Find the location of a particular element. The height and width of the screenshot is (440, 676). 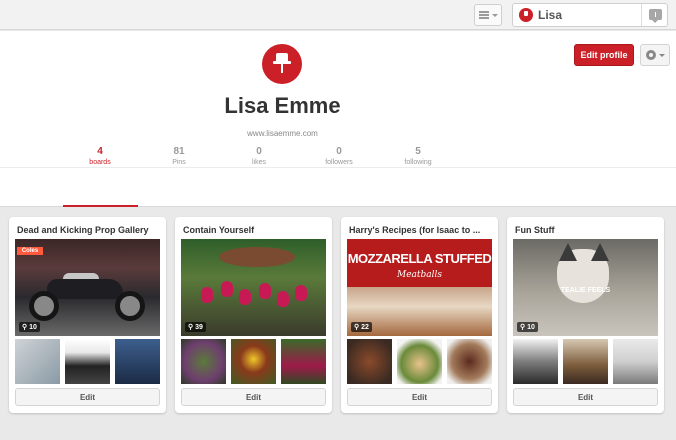

board-cover-image: Coles ⚲ 10 is located at coordinates (87, 287).